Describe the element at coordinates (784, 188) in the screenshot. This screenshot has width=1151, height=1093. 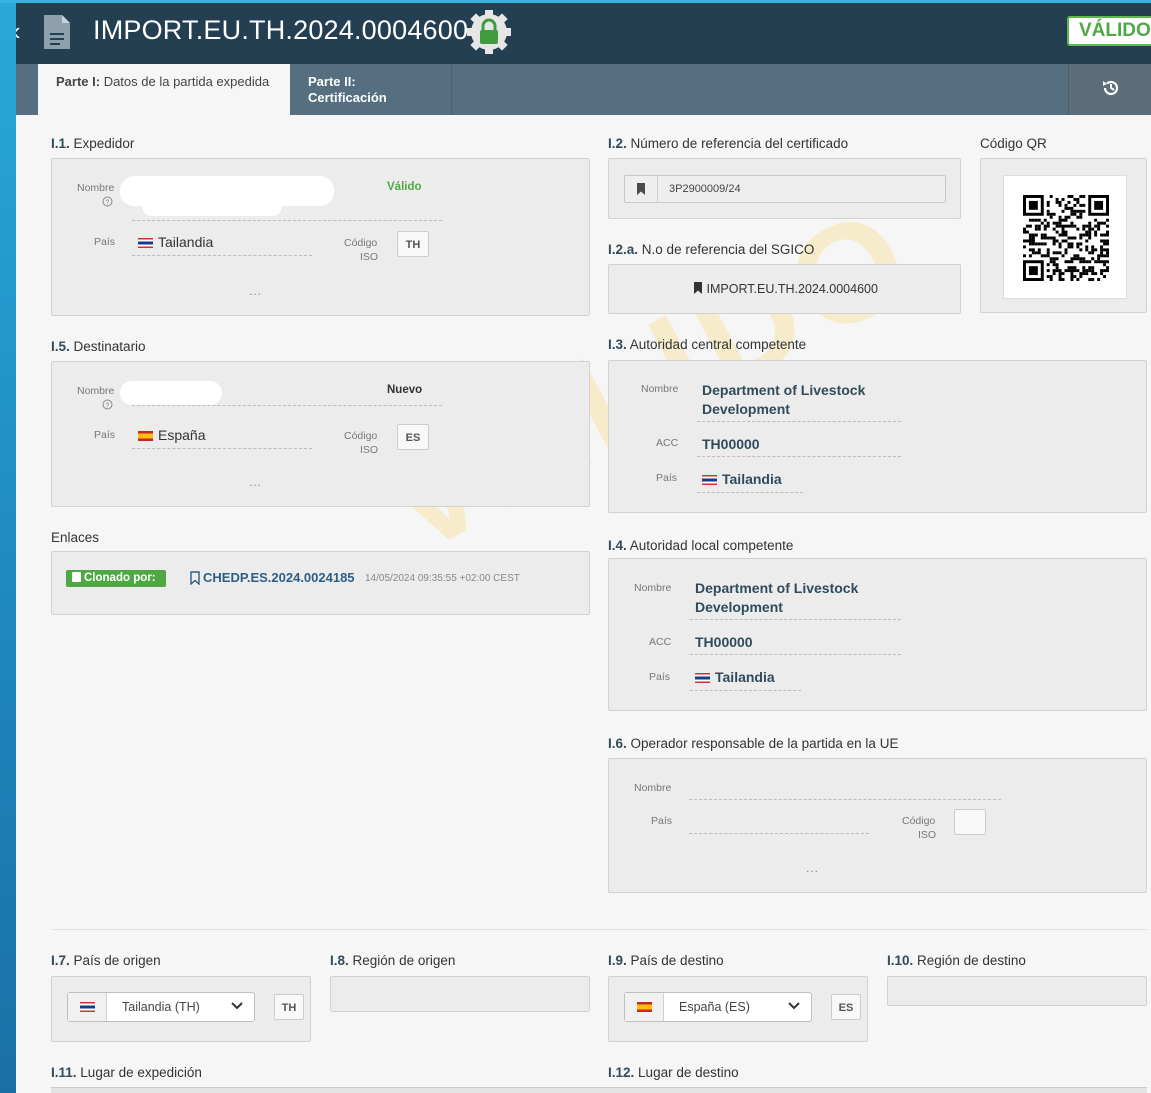
I see `ref-cert-panel: 3P2900009/24` at that location.